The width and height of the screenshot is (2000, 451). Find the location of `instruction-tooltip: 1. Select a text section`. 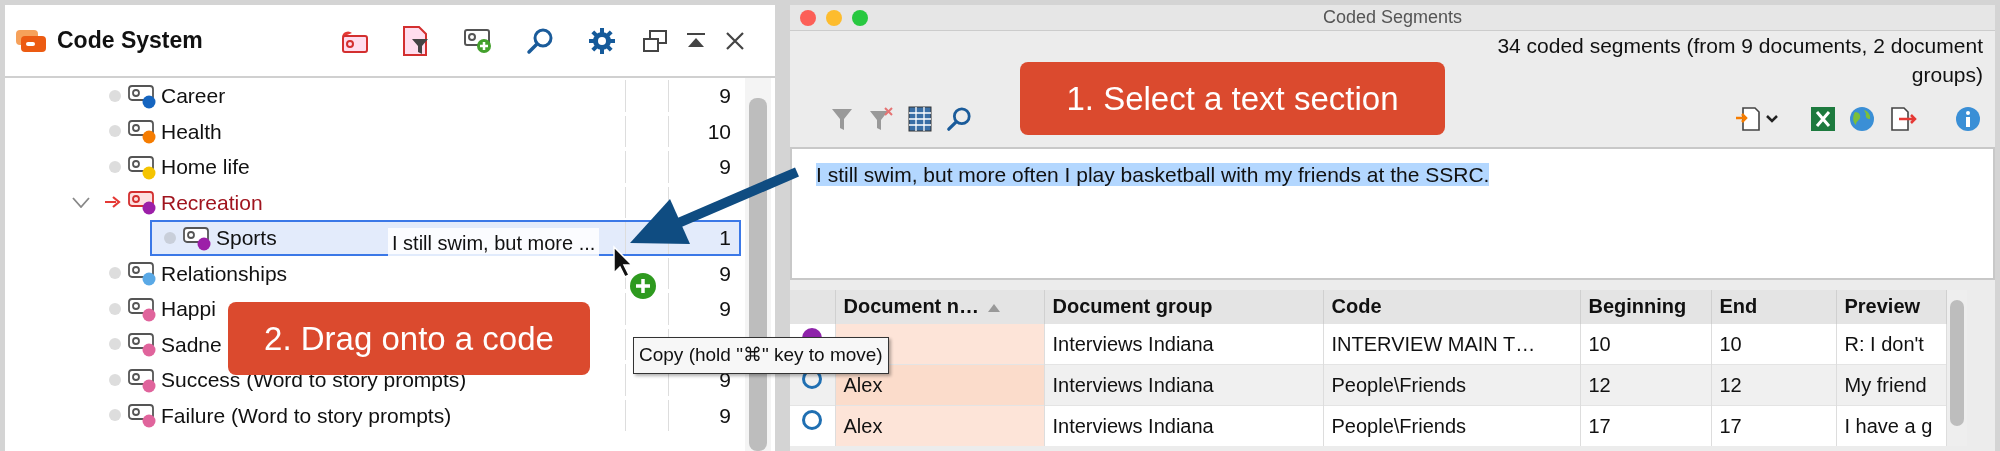

instruction-tooltip: 1. Select a text section is located at coordinates (1232, 98).